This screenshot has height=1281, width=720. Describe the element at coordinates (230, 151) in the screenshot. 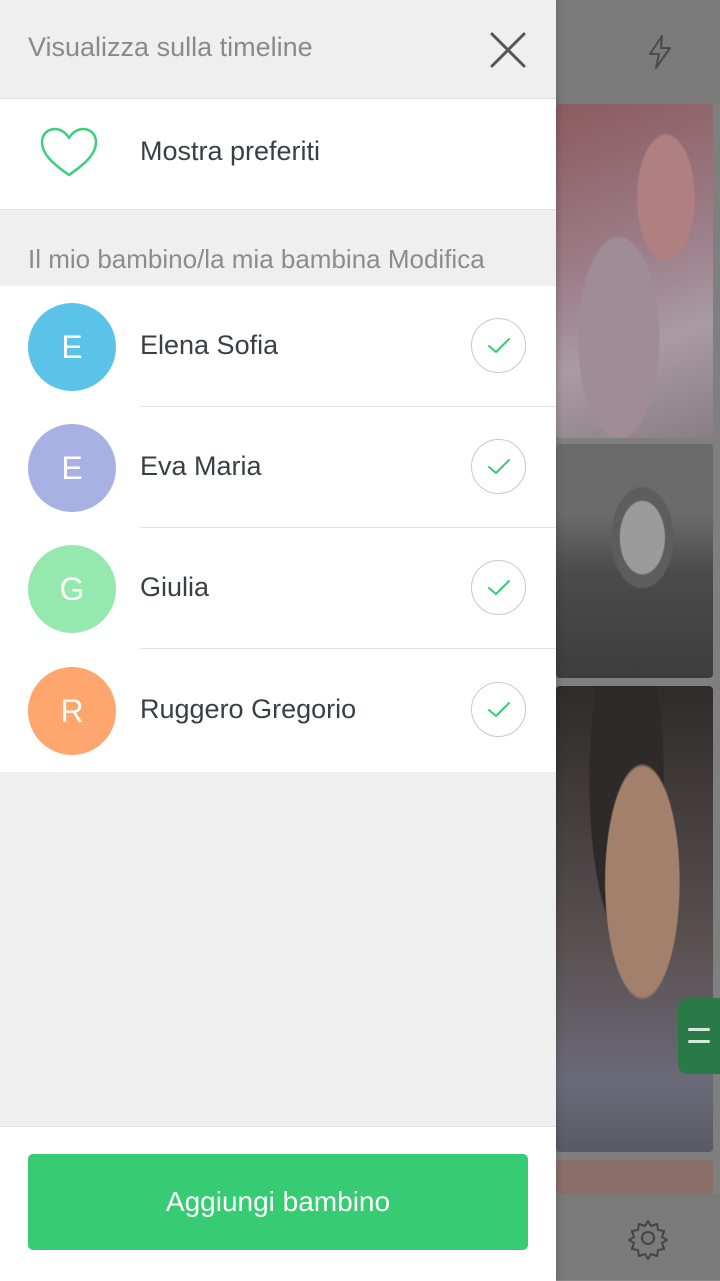

I see `show-favorites-label: Mostra preferiti` at that location.